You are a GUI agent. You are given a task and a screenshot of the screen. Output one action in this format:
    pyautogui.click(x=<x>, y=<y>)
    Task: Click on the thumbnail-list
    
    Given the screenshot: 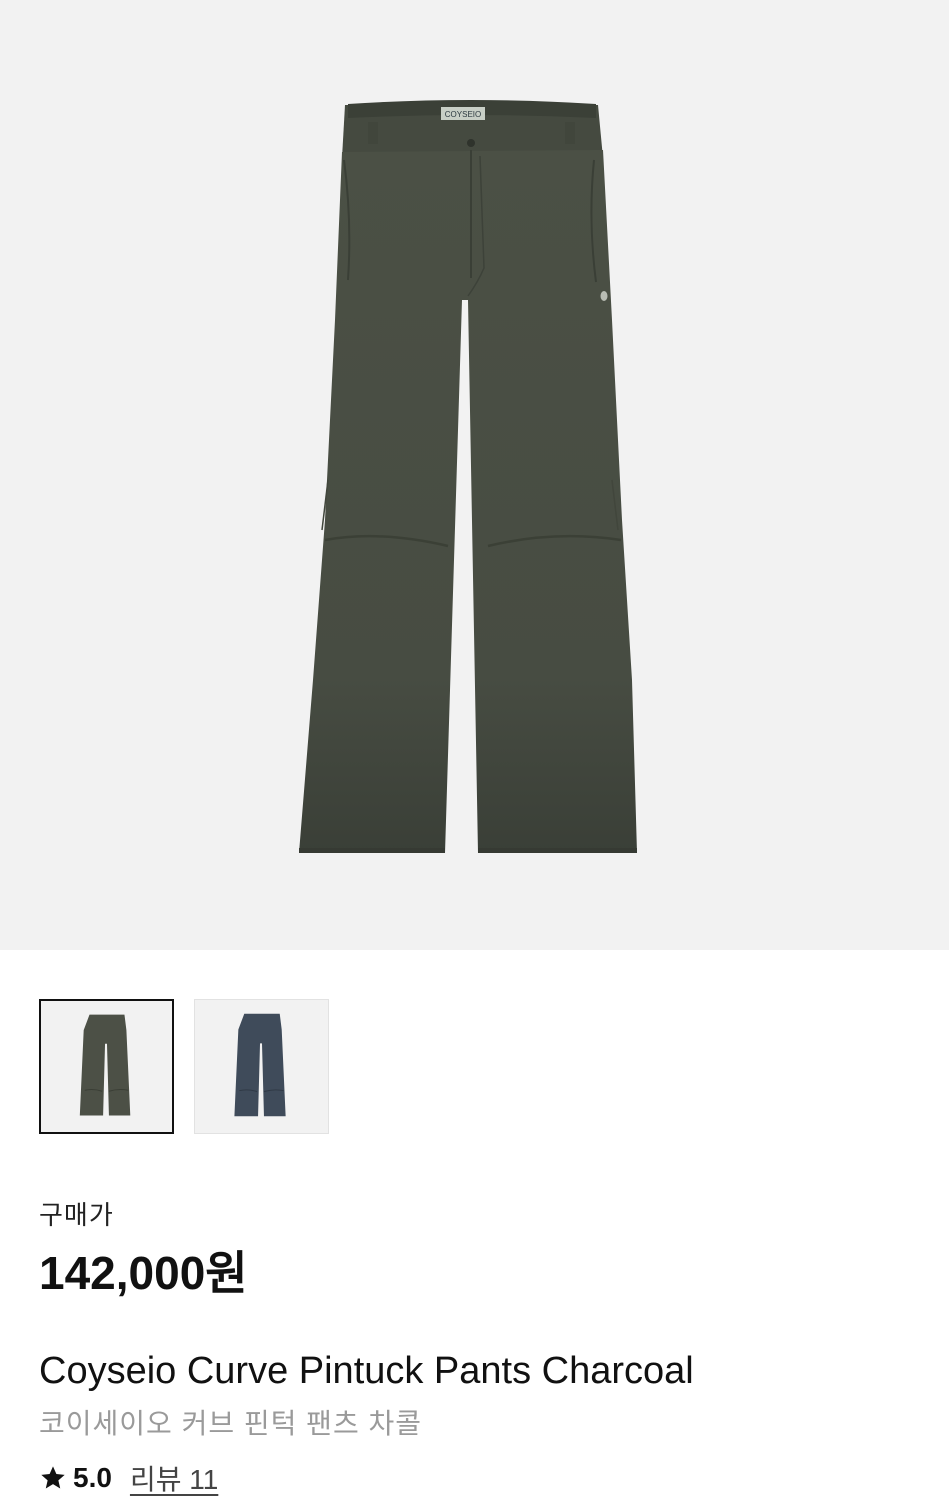 What is the action you would take?
    pyautogui.click(x=184, y=1066)
    